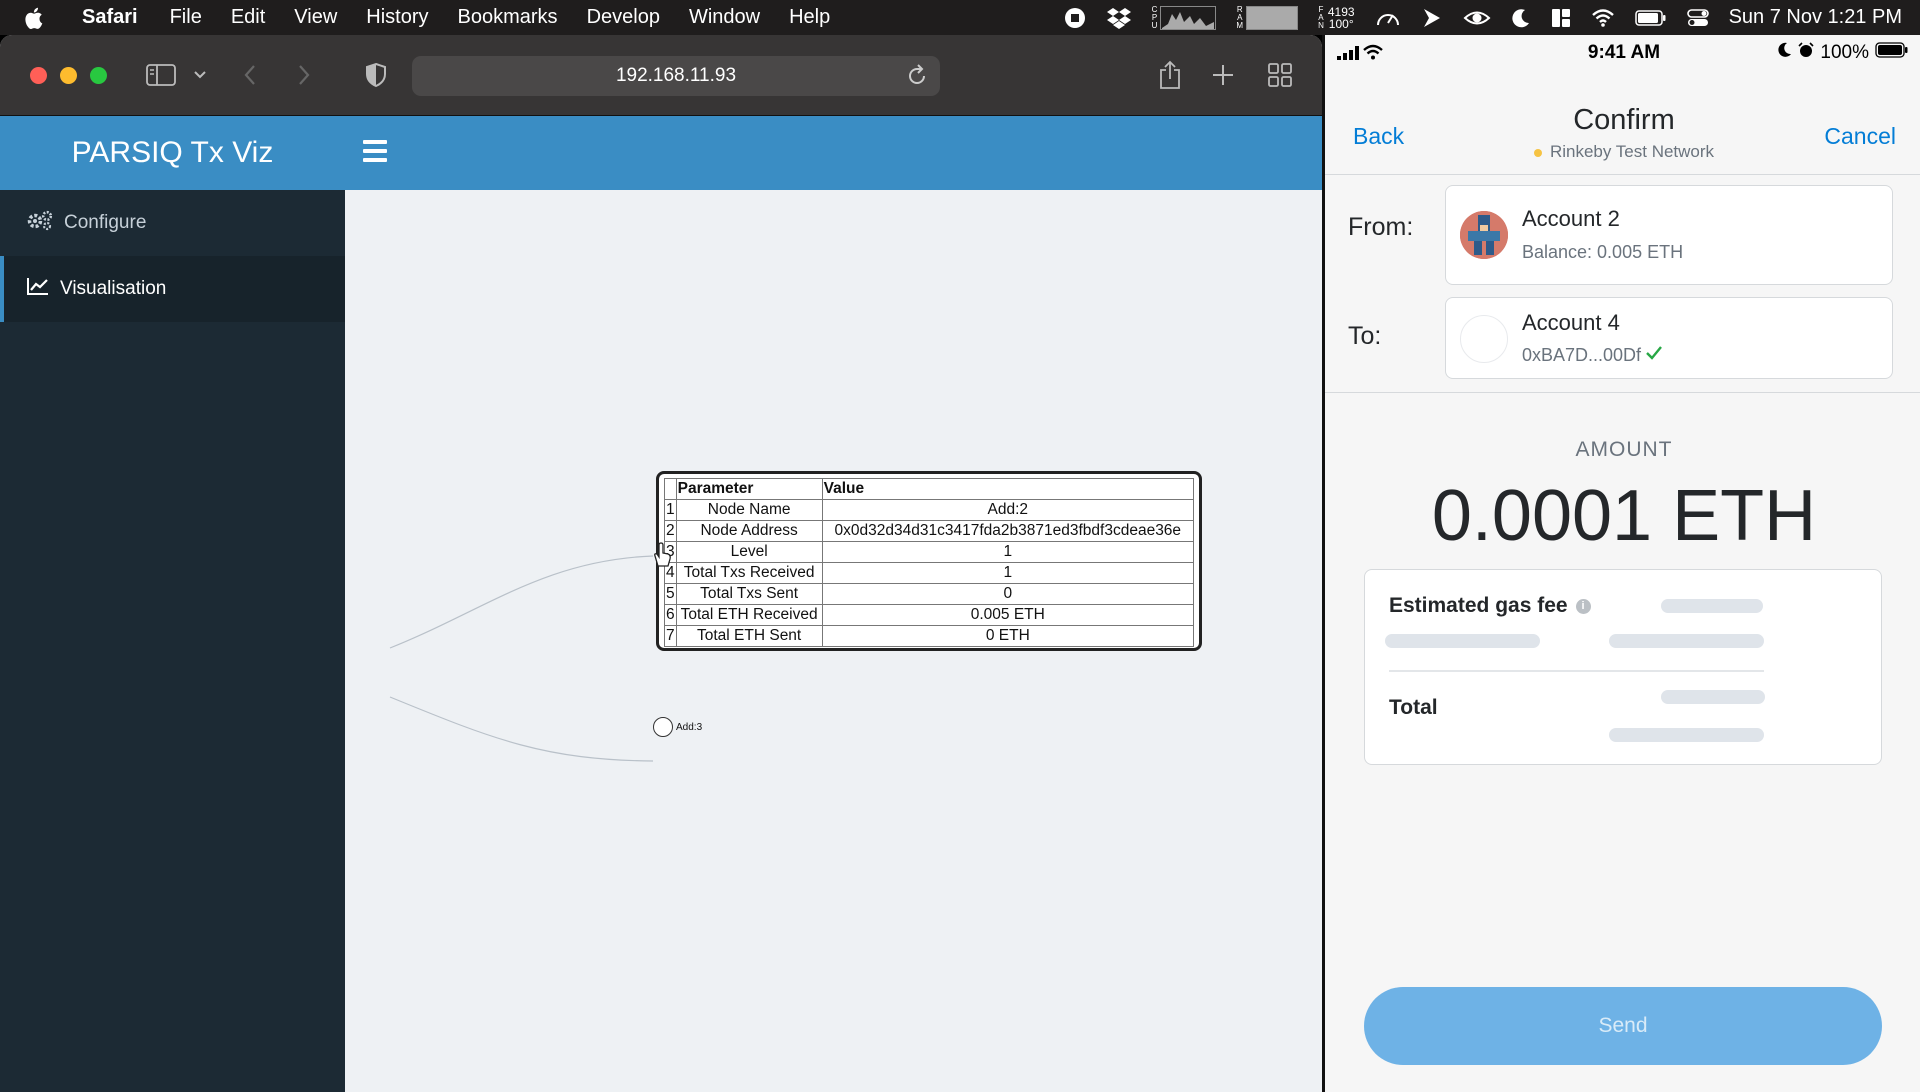 The image size is (1920, 1092). What do you see at coordinates (929, 489) in the screenshot?
I see `table-header-row: Parameter Value` at bounding box center [929, 489].